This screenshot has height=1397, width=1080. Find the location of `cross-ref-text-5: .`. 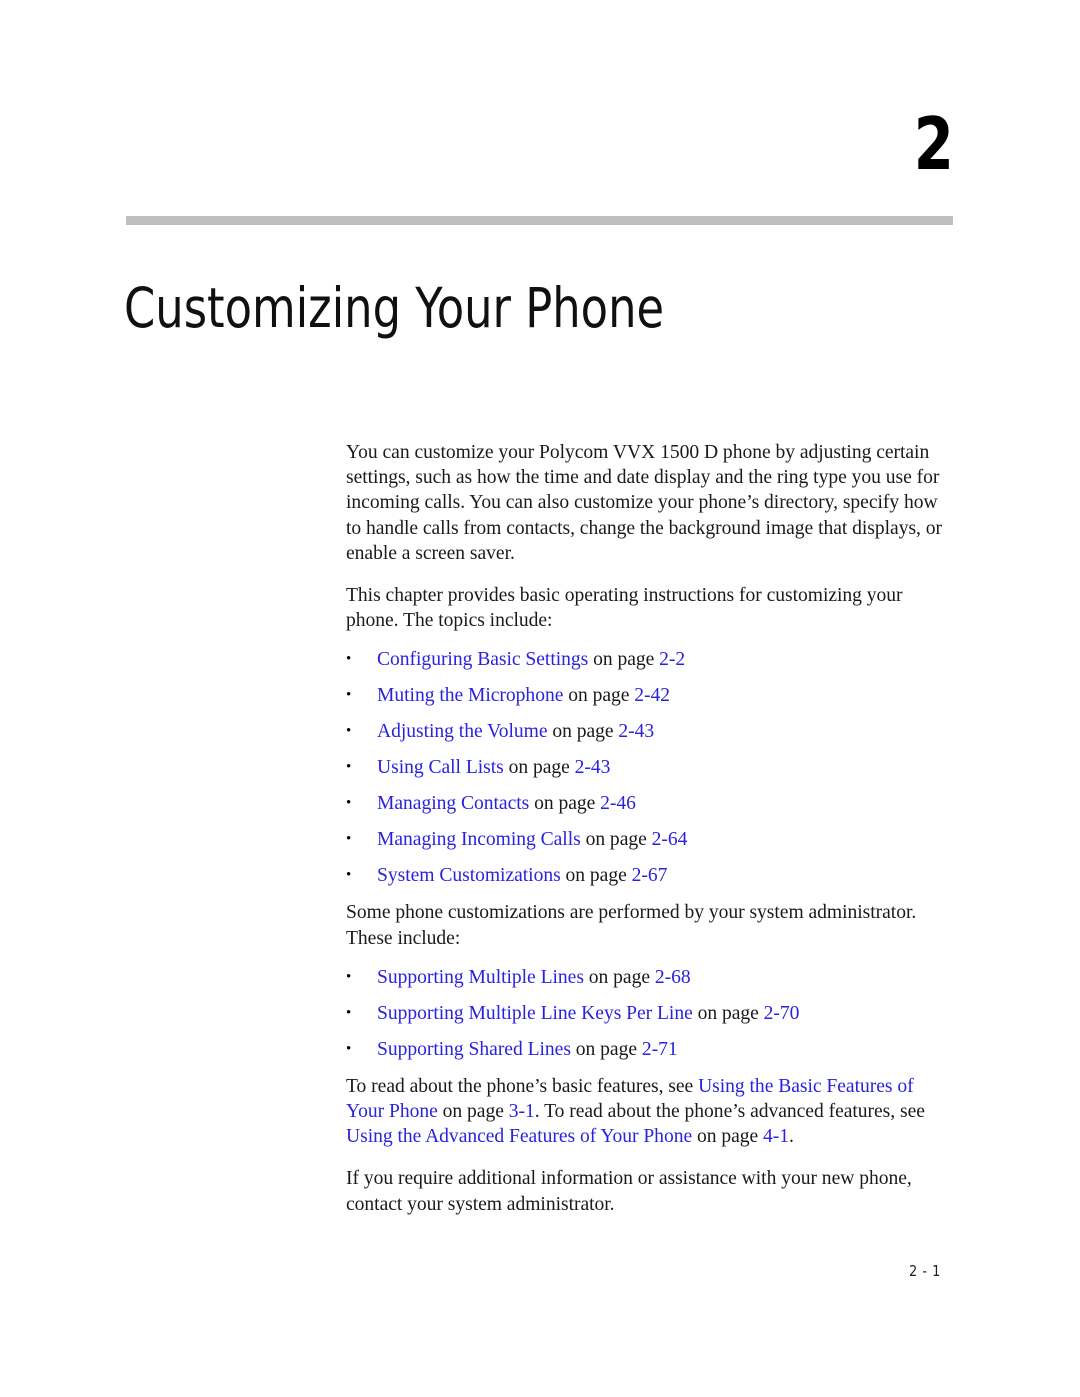

cross-ref-text-5: . is located at coordinates (791, 1137).